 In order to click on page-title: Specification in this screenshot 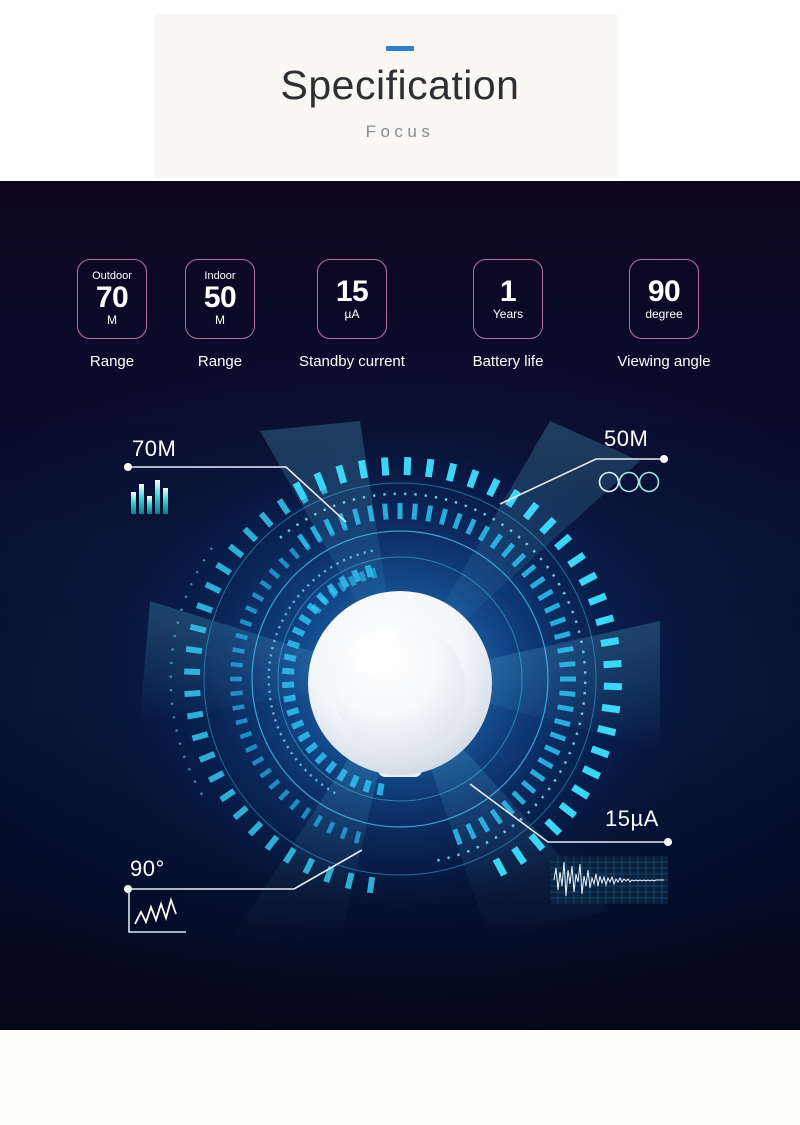, I will do `click(400, 85)`.